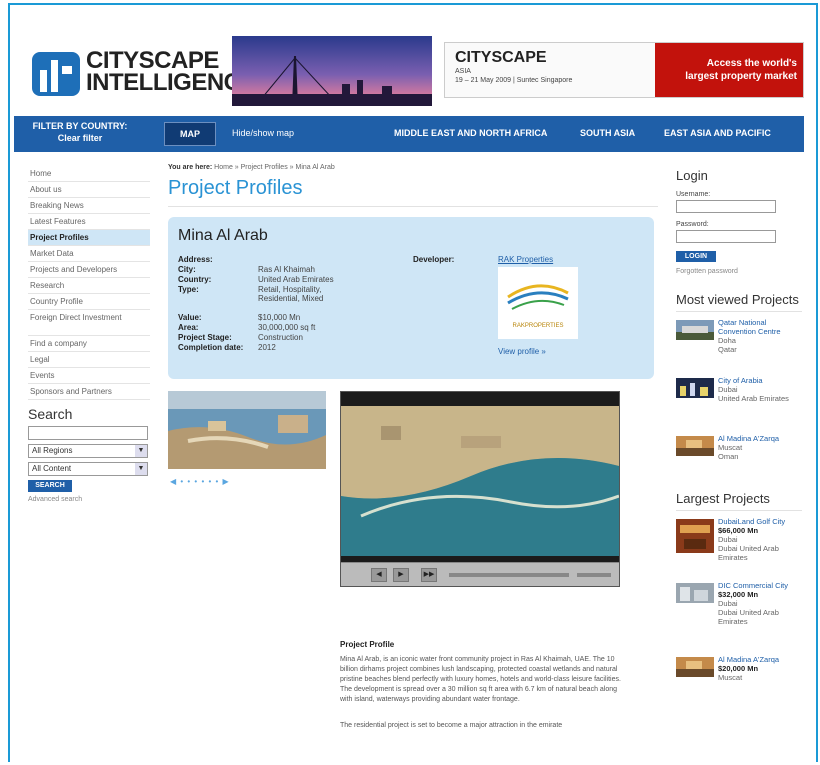 The height and width of the screenshot is (765, 820). Describe the element at coordinates (52, 468) in the screenshot. I see `content-select-value: All Content` at that location.